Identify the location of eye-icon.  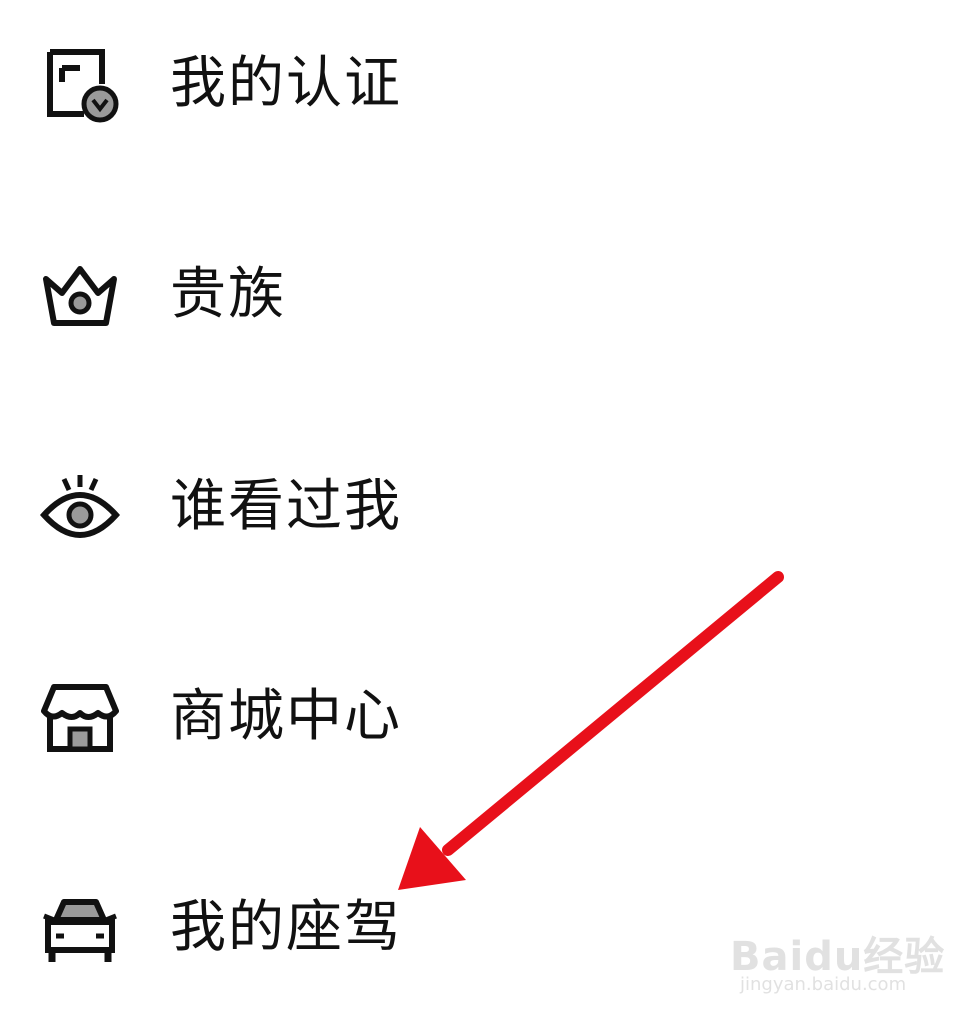
(80, 507).